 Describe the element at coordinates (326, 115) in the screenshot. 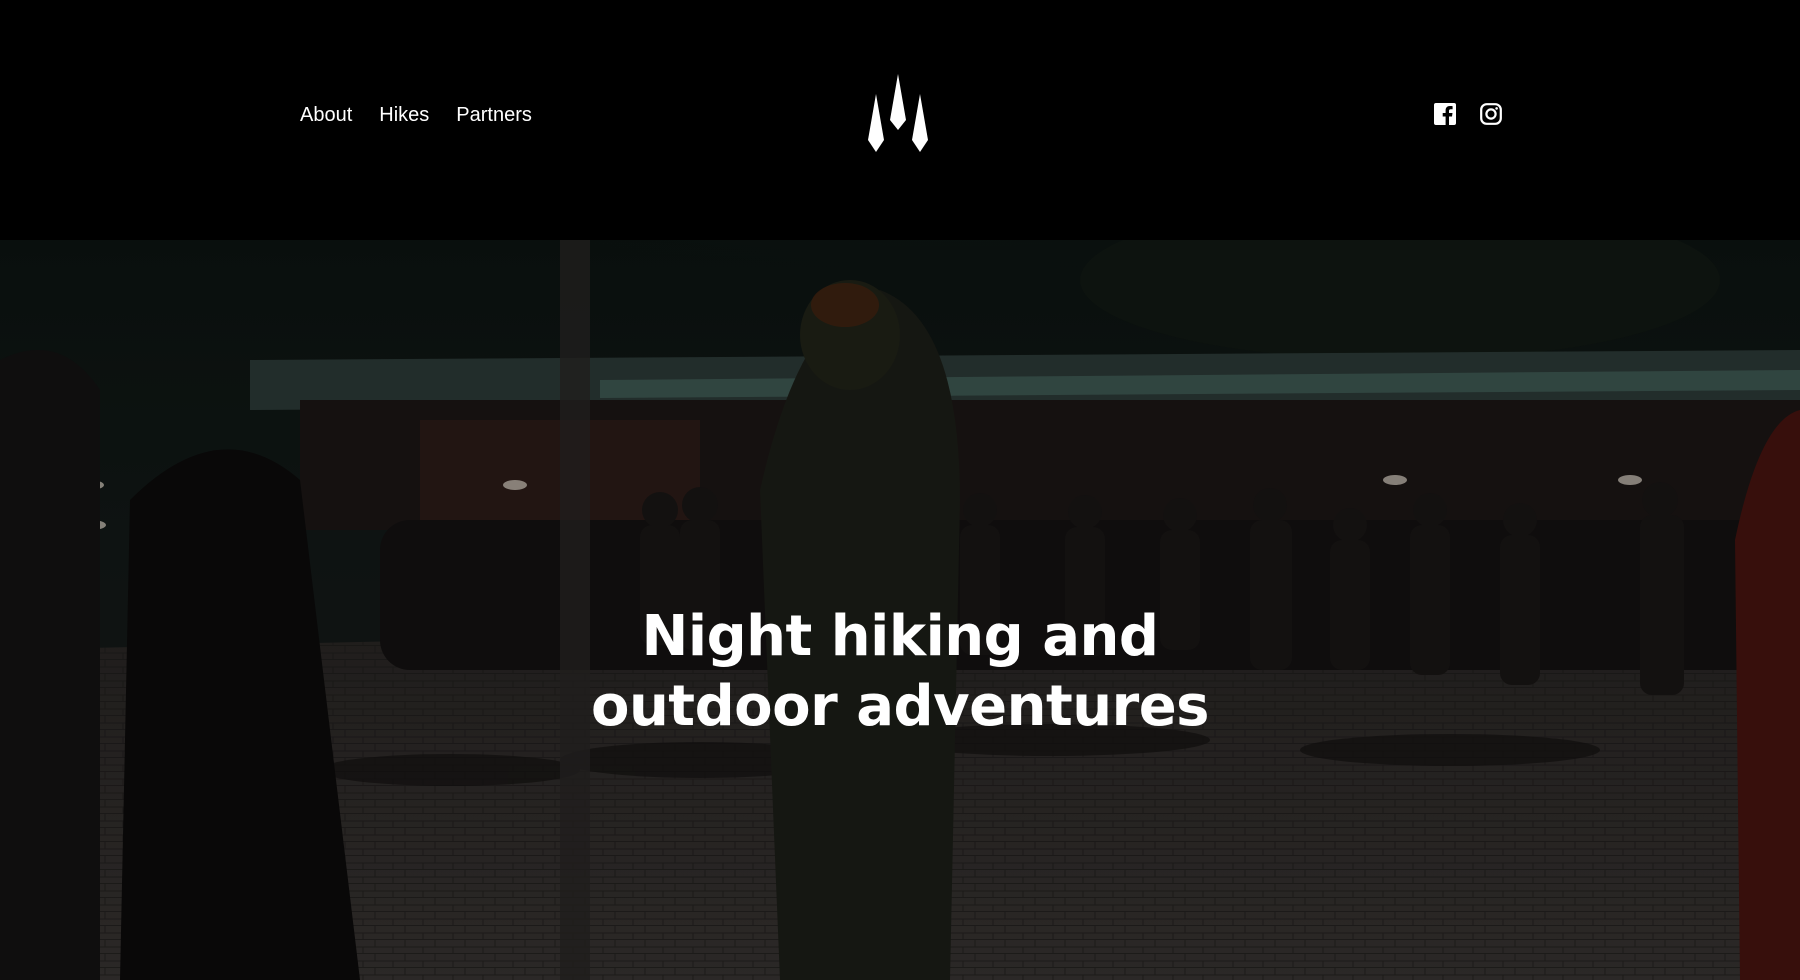

I see `nav-link-about: About` at that location.